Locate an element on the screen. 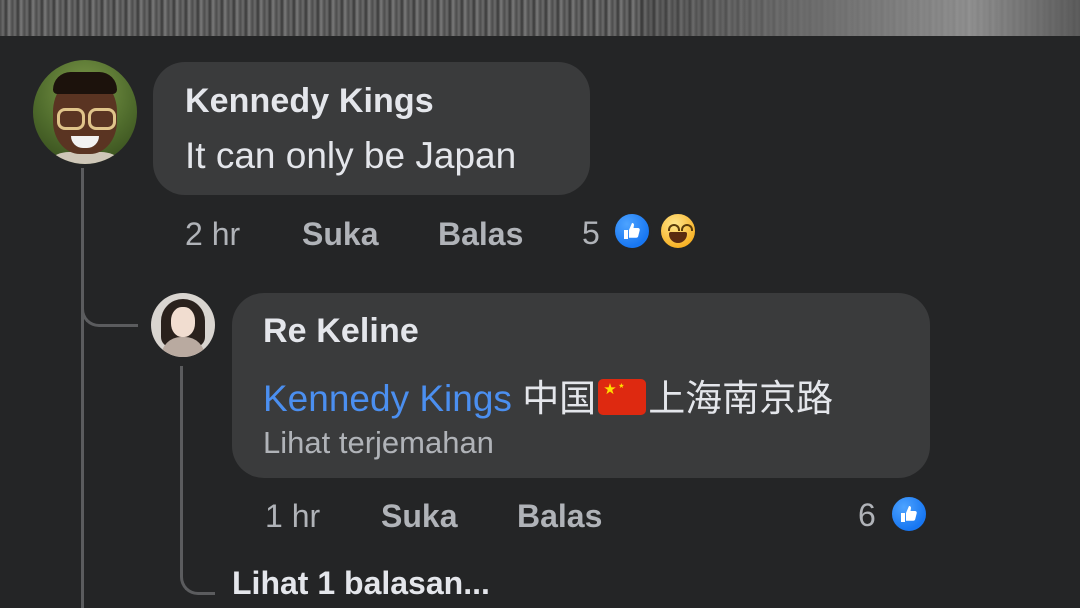 This screenshot has width=1080, height=608. haha-icon is located at coordinates (678, 231).